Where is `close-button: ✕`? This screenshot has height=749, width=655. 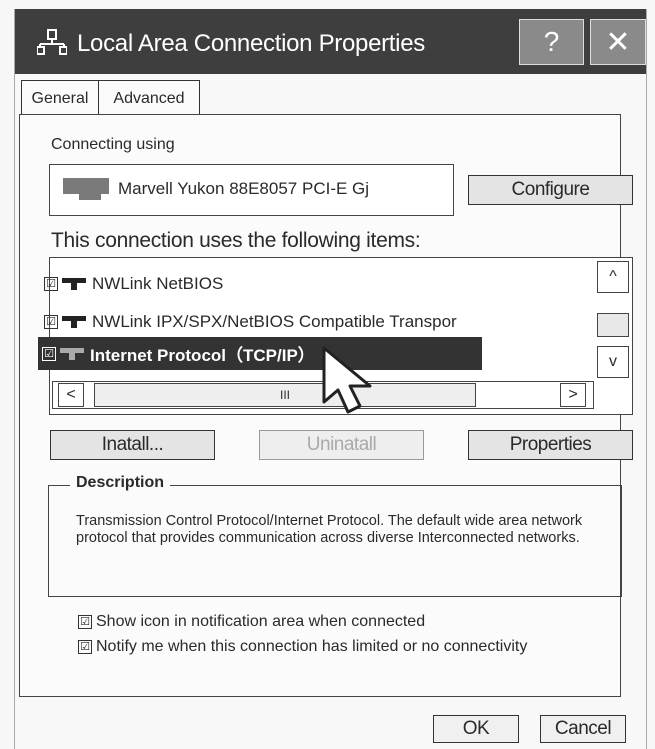
close-button: ✕ is located at coordinates (618, 42).